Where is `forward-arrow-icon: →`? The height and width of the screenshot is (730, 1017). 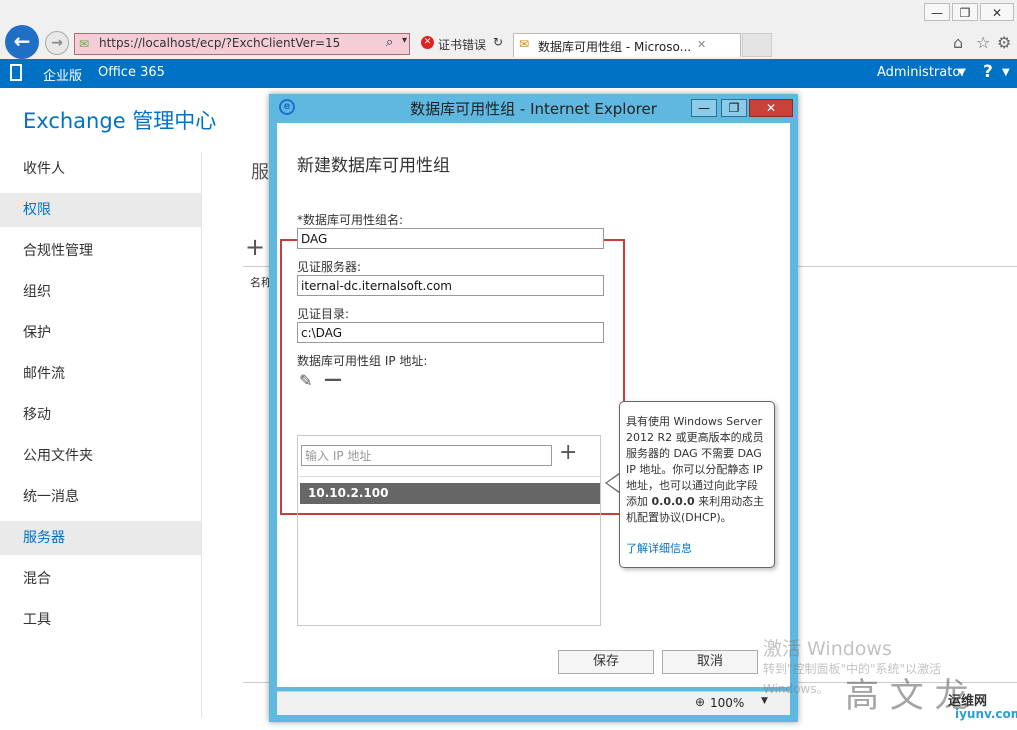
forward-arrow-icon: → is located at coordinates (57, 43).